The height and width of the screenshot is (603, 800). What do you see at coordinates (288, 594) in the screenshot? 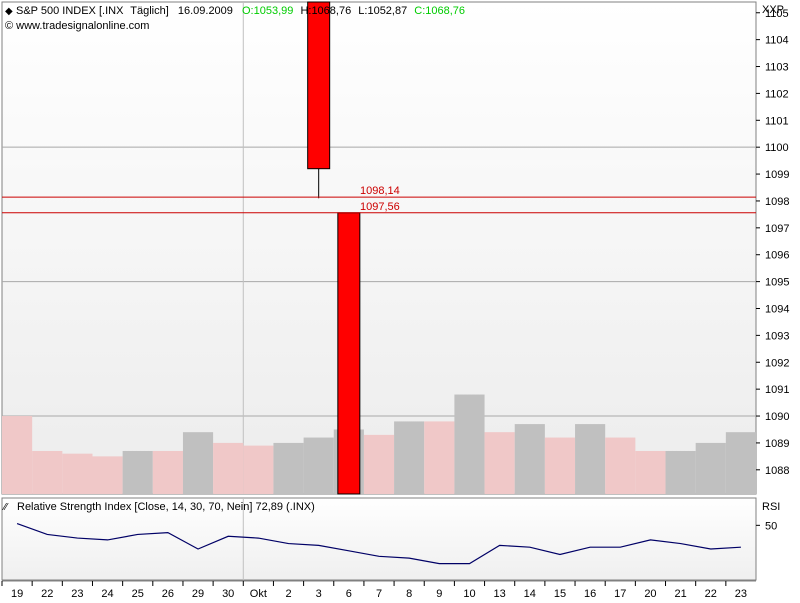
I see `x-tick-label: 2` at bounding box center [288, 594].